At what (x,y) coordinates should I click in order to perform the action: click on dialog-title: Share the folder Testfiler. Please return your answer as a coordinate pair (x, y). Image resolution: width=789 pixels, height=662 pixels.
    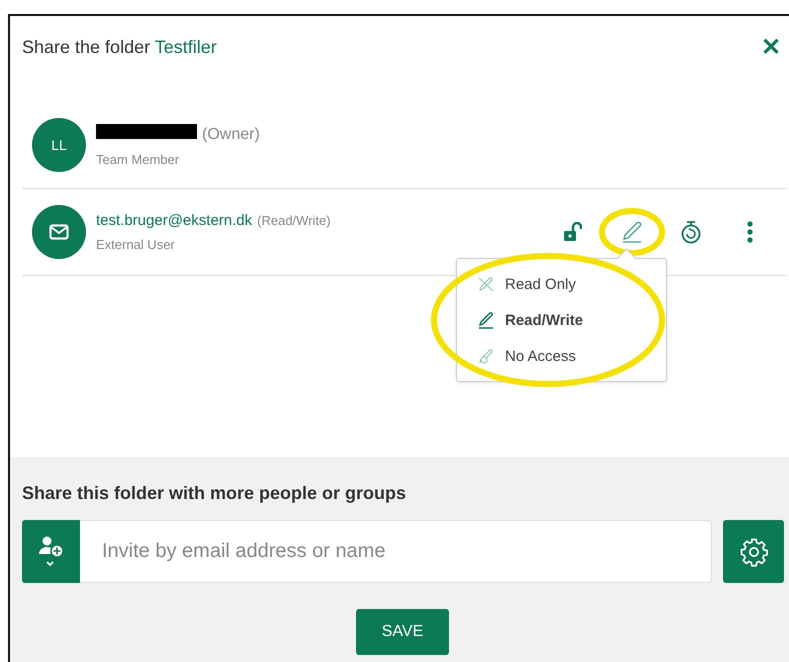
    Looking at the image, I should click on (119, 47).